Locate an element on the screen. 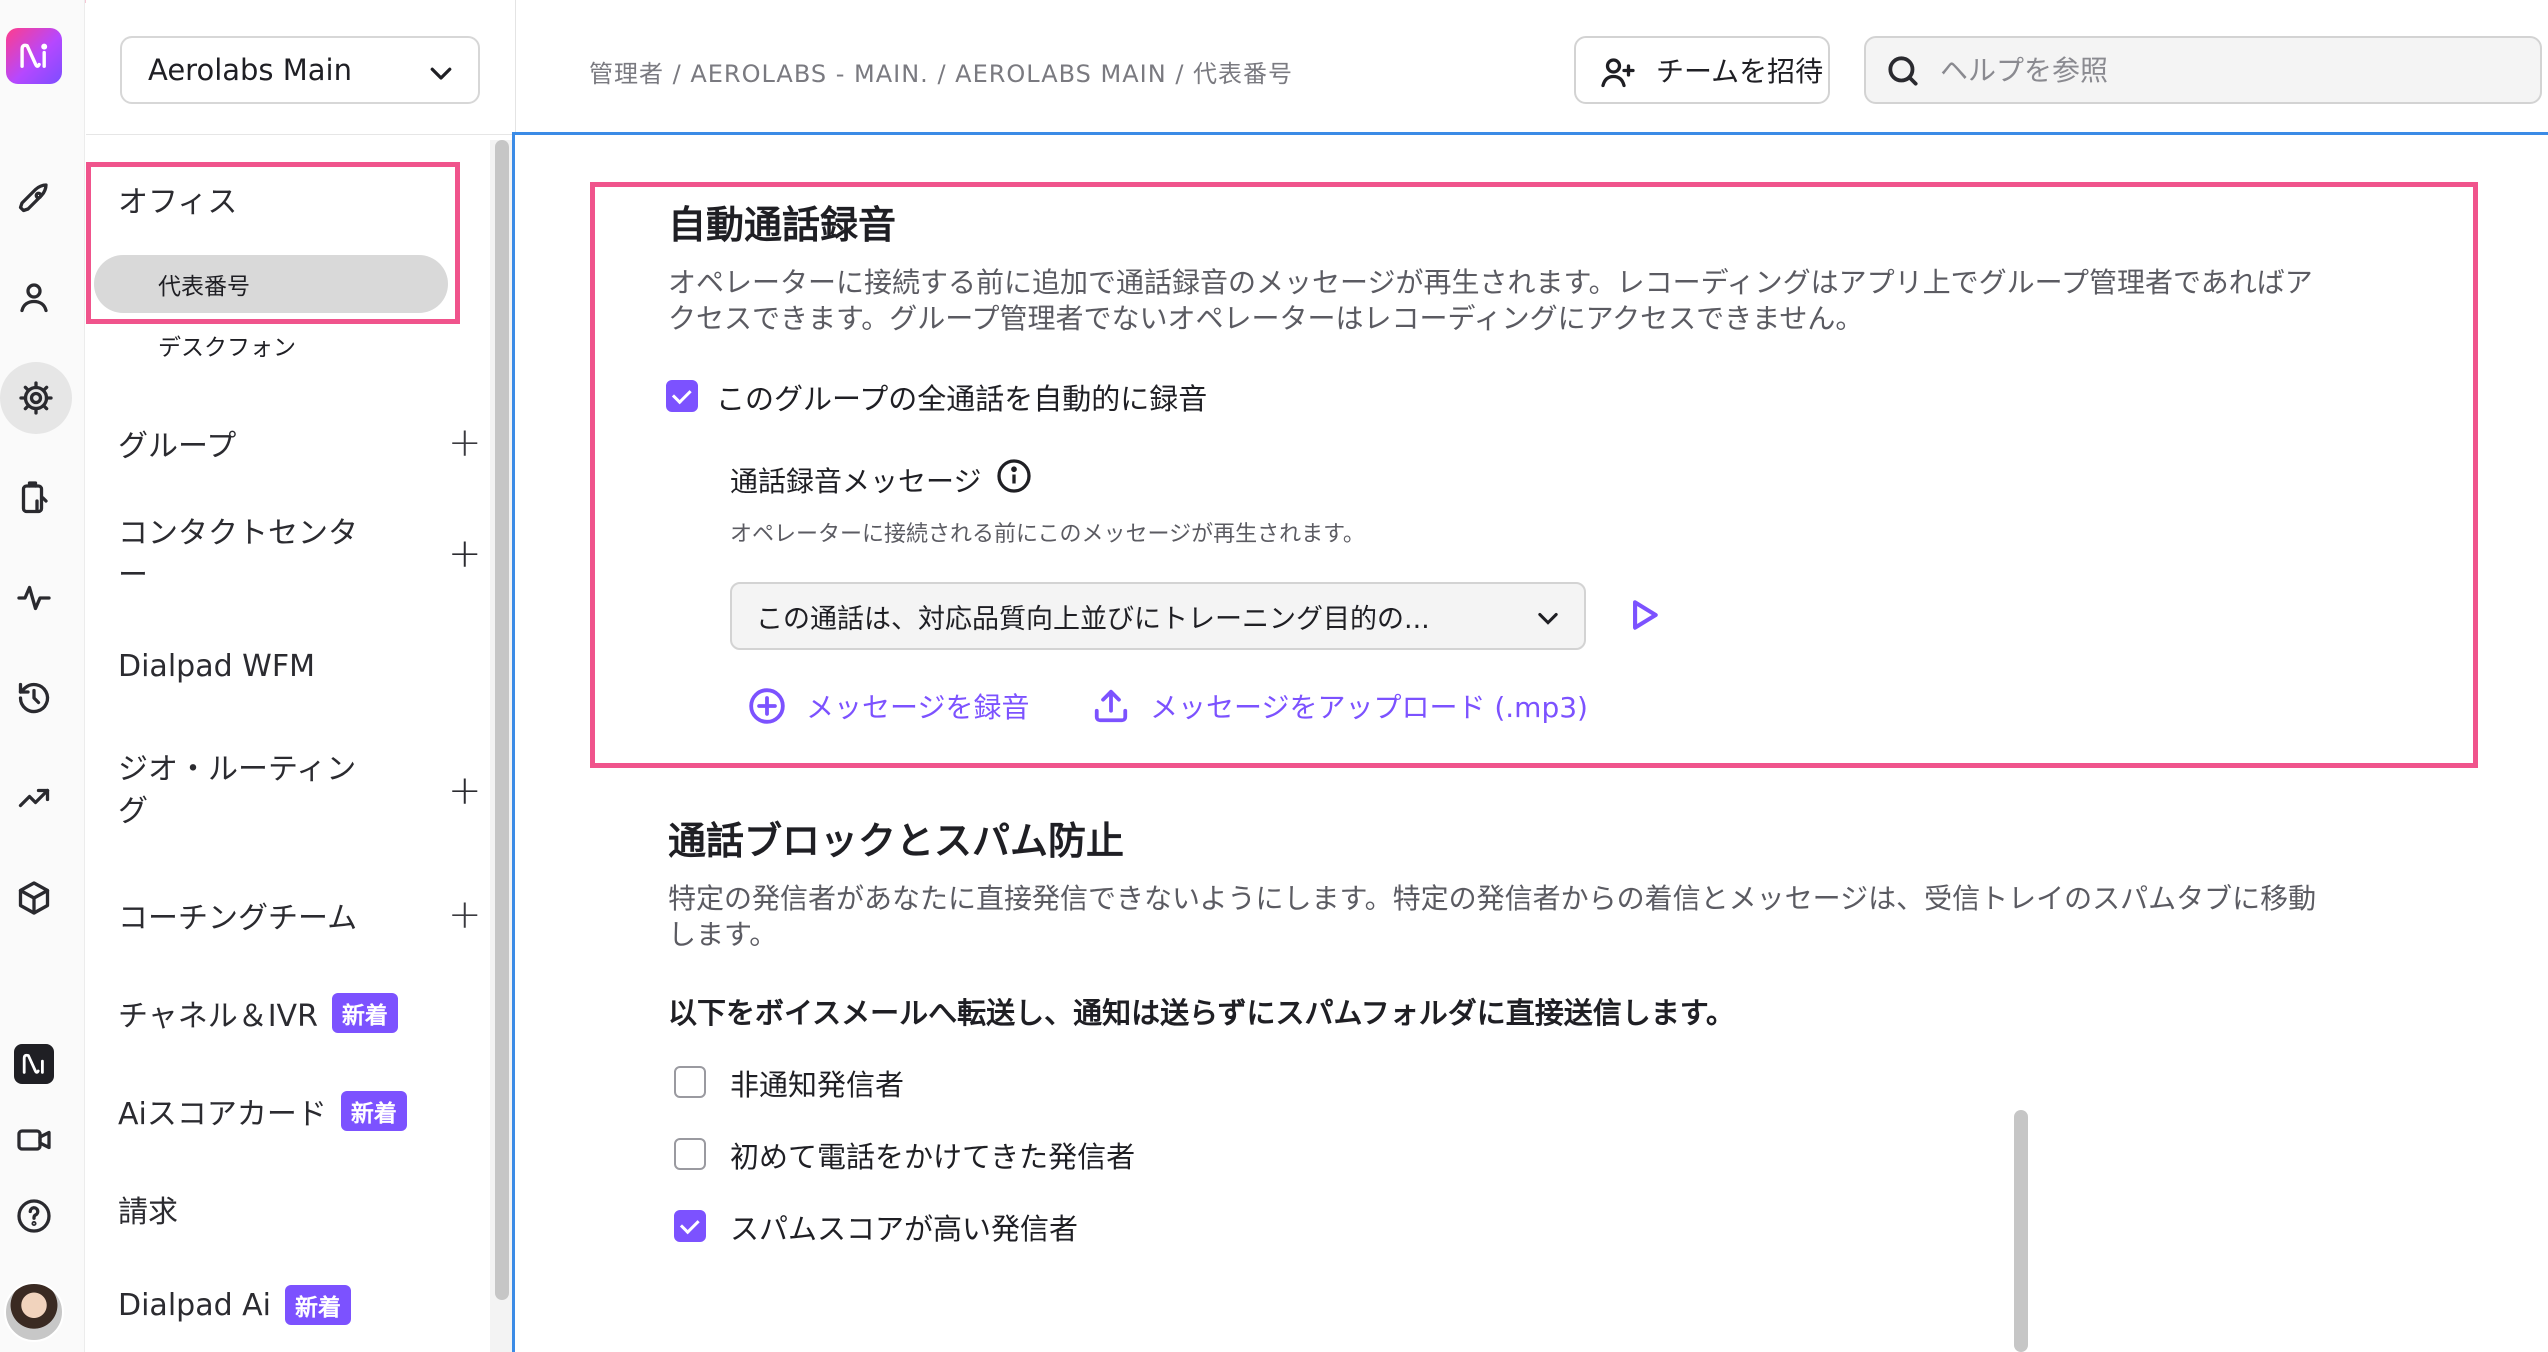 The height and width of the screenshot is (1352, 2548). sidebar-item-dialpad-ai: Dialpad Ai 新着 is located at coordinates (235, 1305).